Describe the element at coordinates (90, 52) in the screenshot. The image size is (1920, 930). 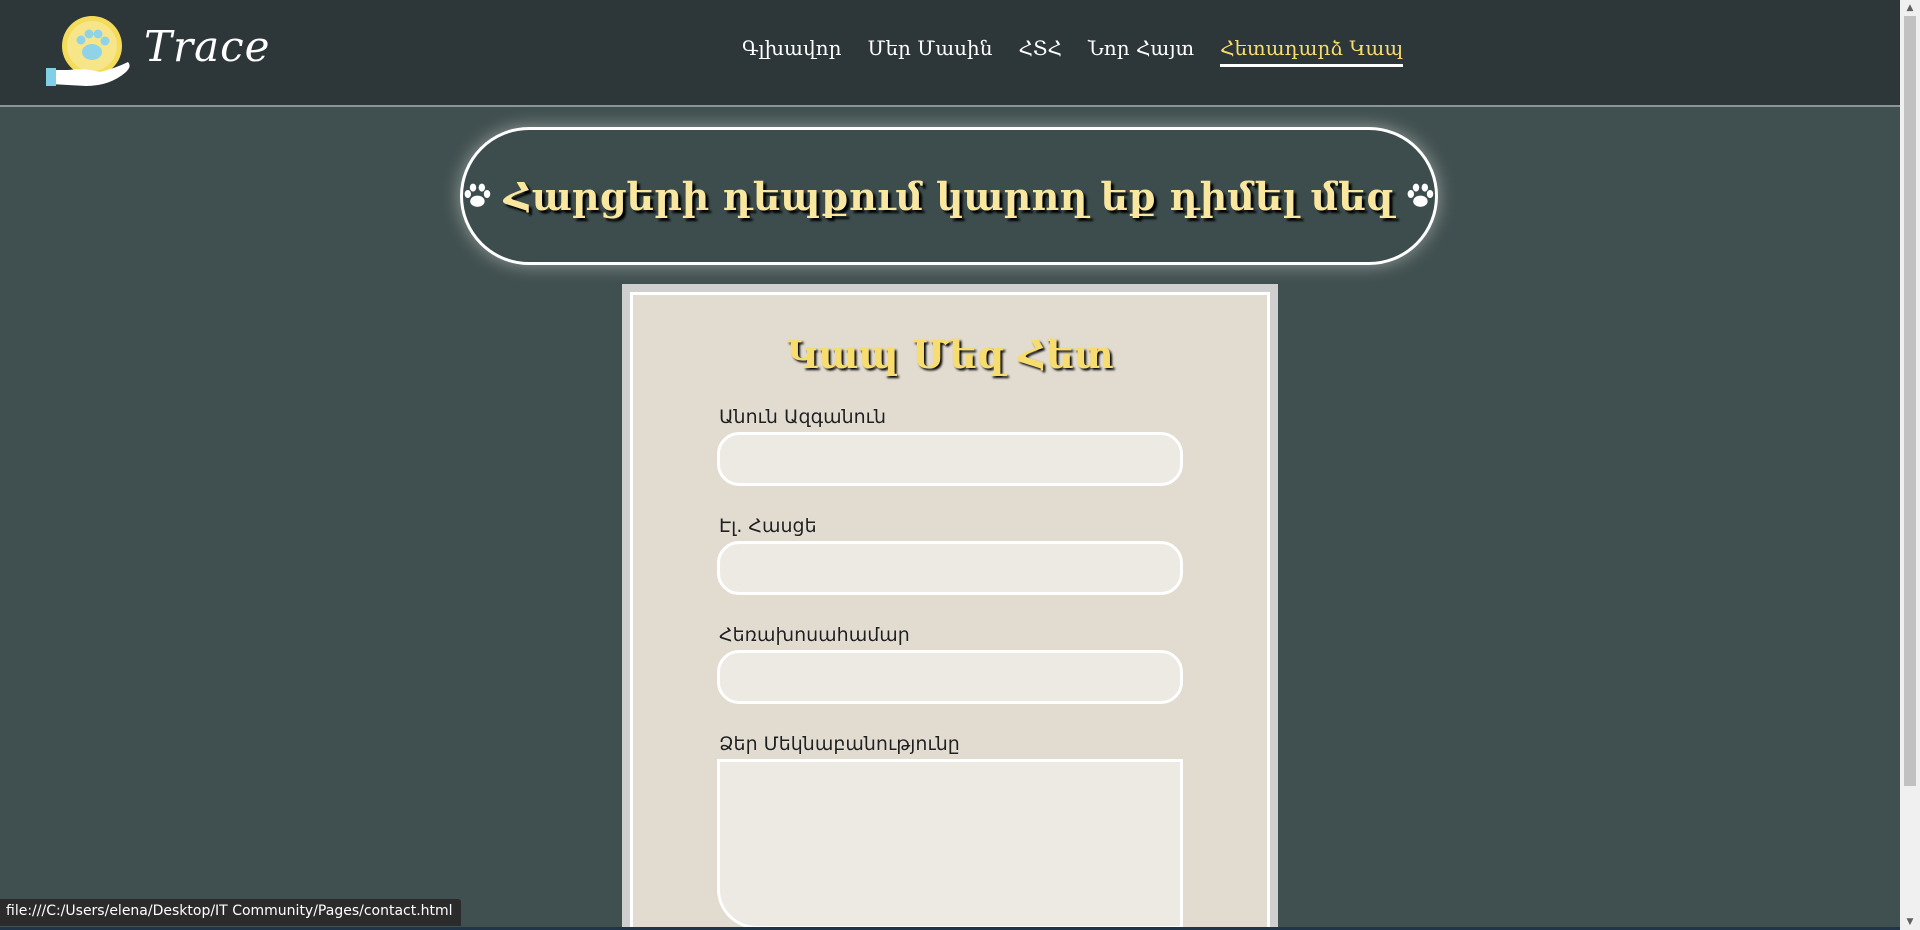
I see `logo-icon` at that location.